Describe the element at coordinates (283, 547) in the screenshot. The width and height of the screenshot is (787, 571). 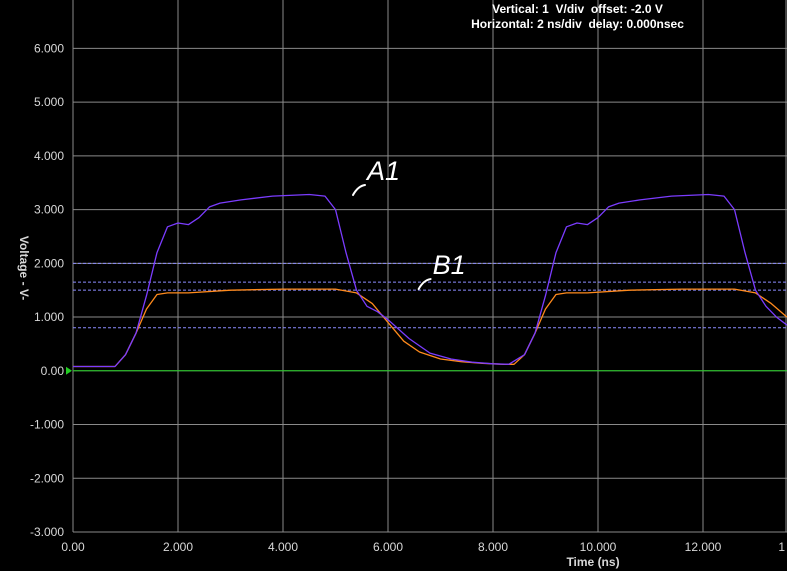
I see `x-tick-label: 4.000` at that location.